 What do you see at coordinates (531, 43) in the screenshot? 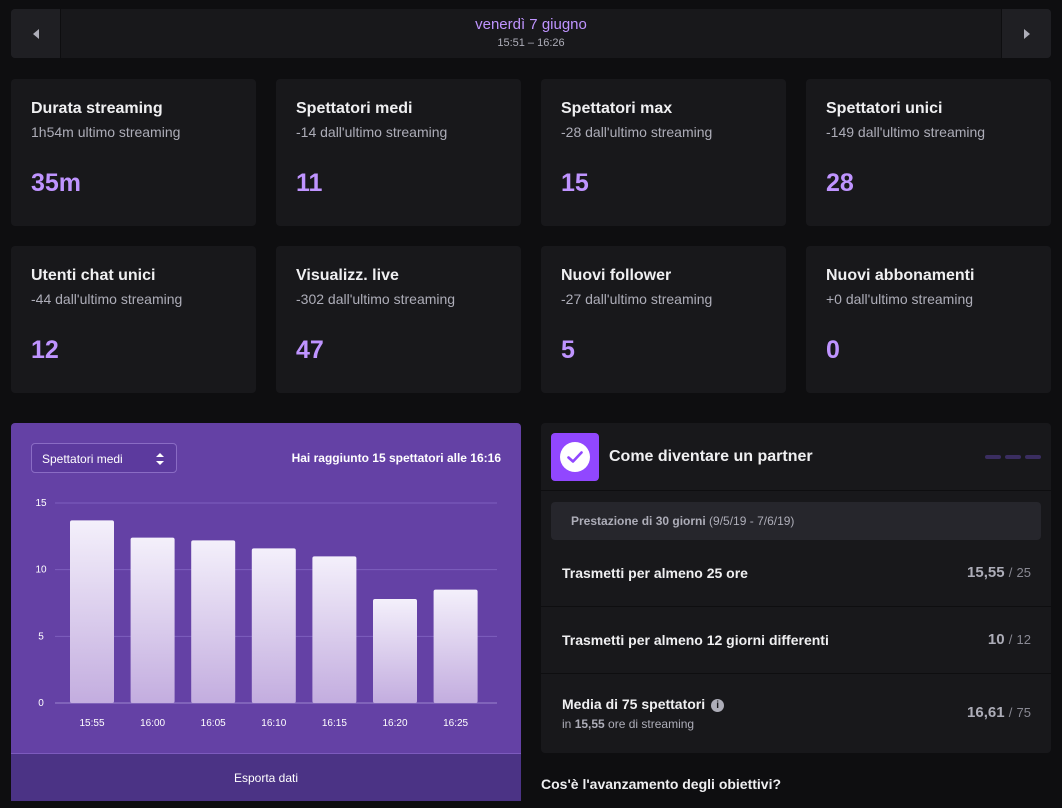
I see `stream-time-range: 15:51 – 16:26` at bounding box center [531, 43].